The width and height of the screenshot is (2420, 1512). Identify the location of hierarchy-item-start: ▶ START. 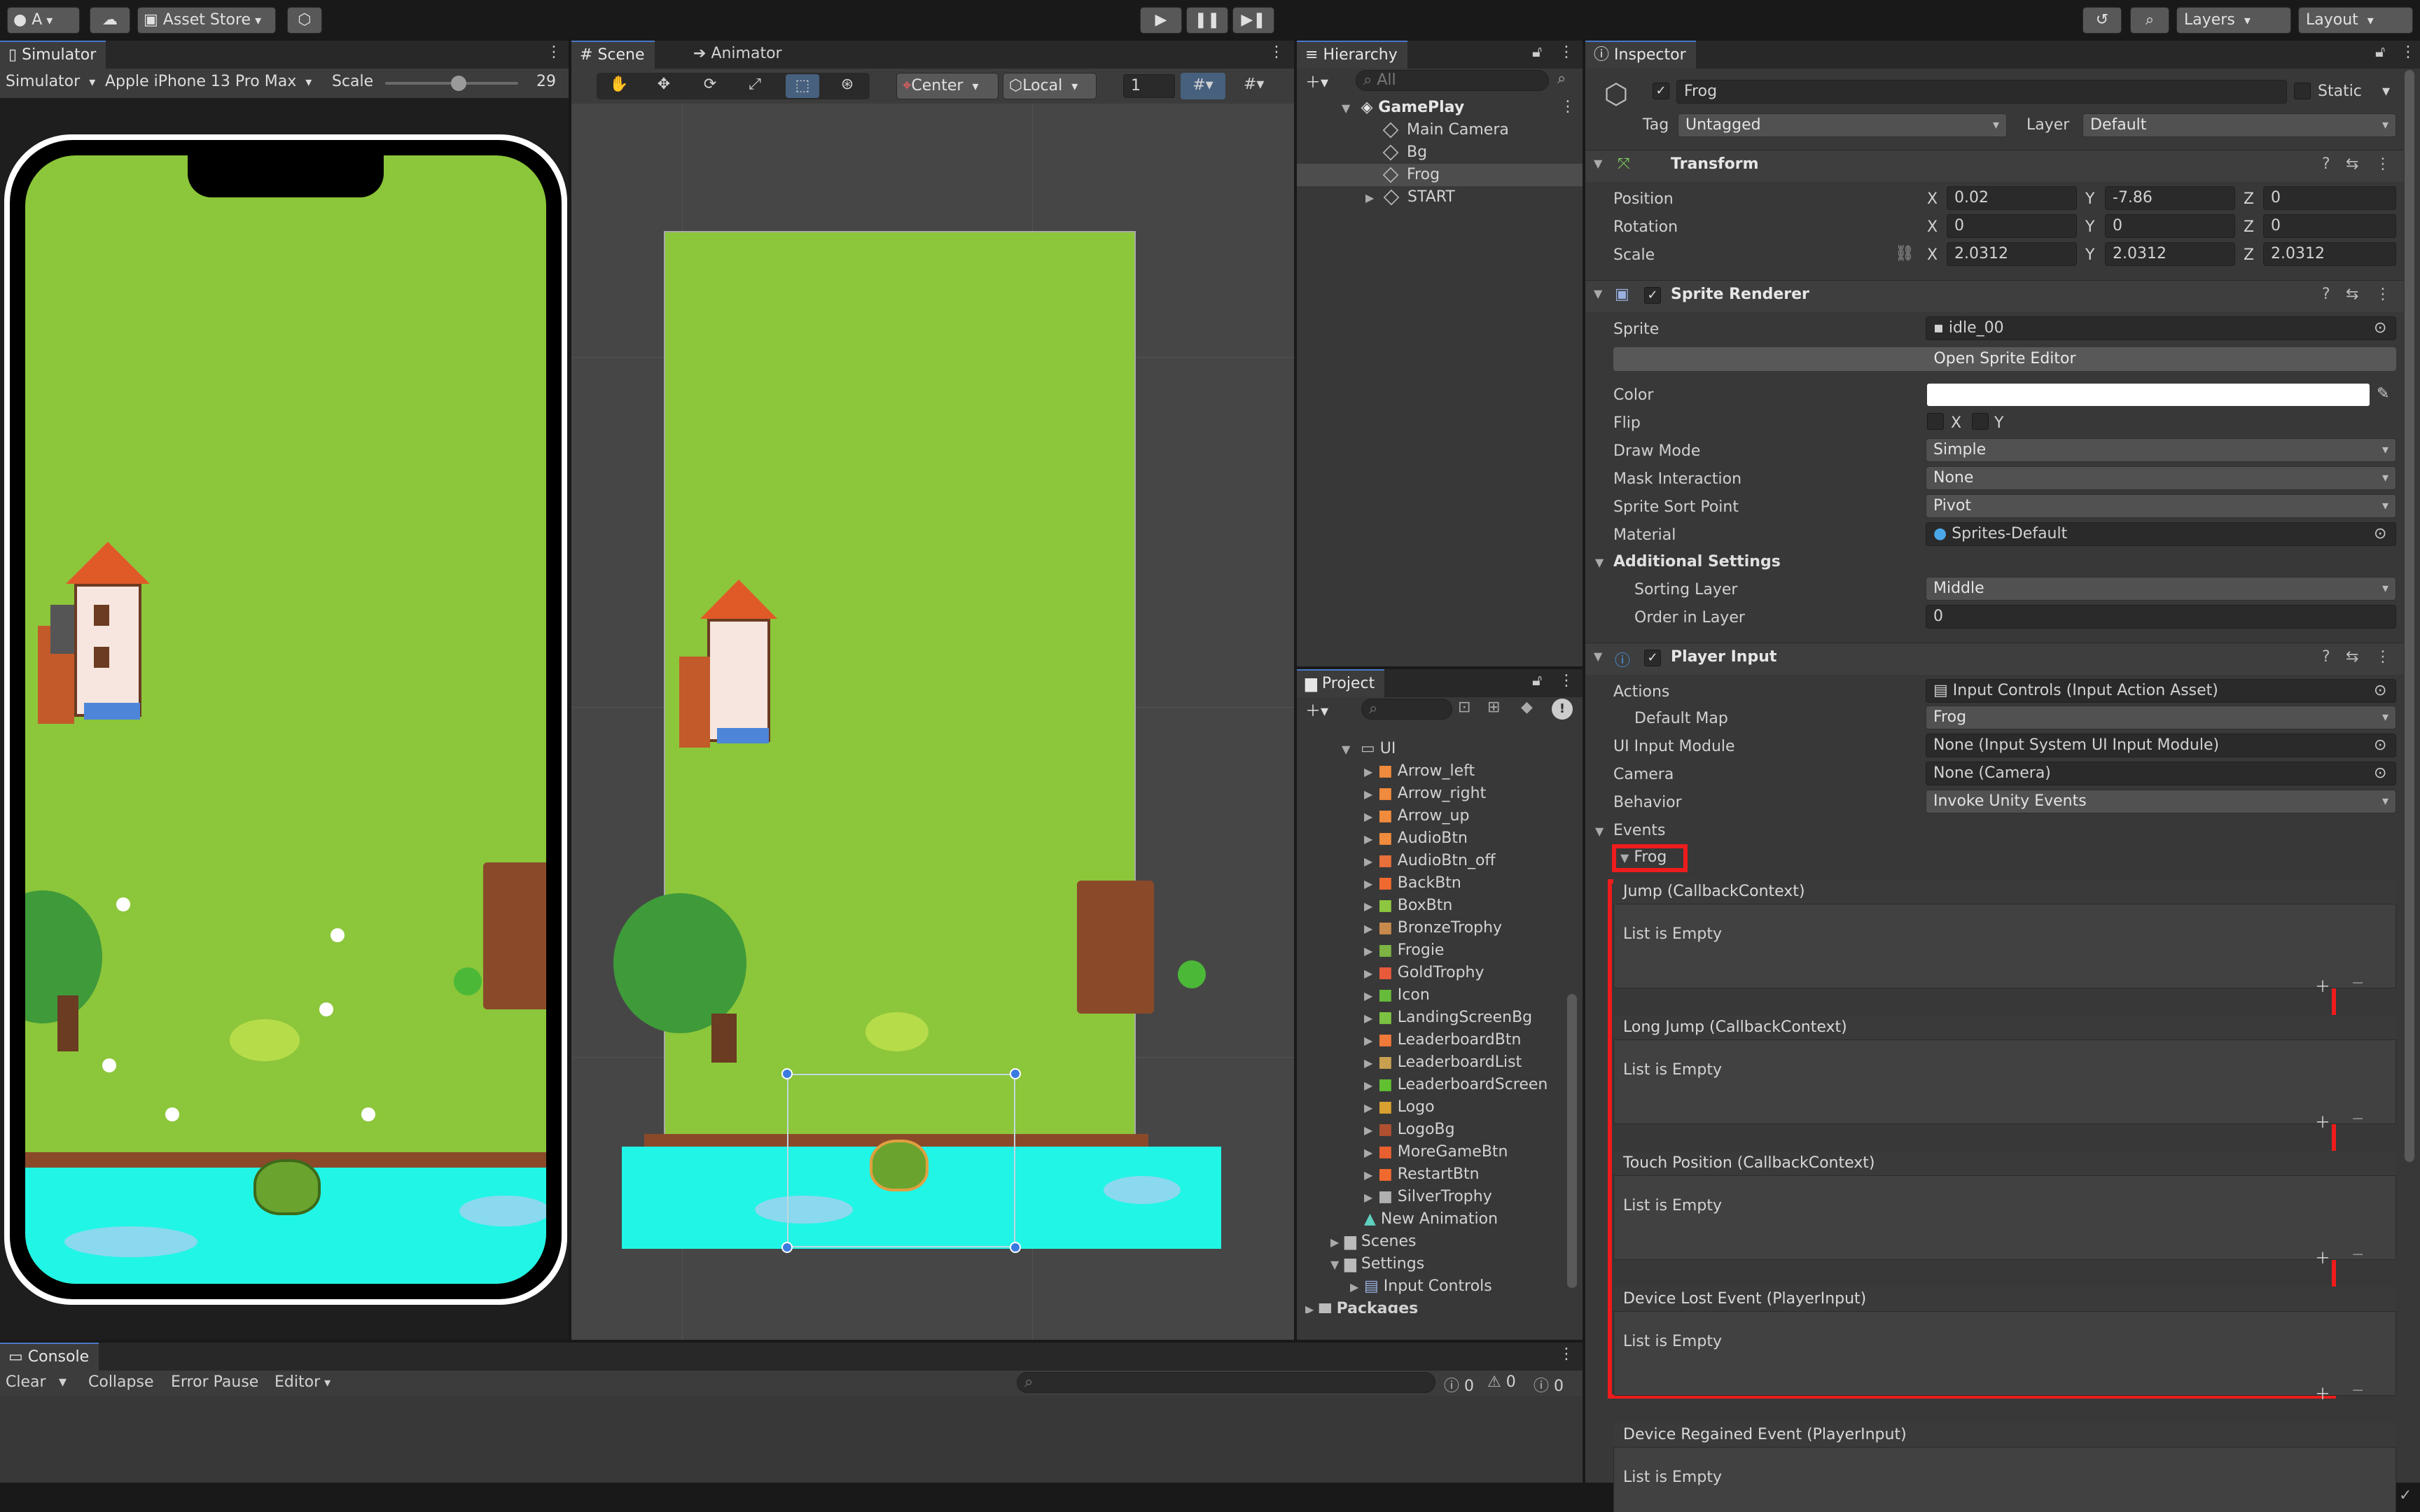
(1474, 197).